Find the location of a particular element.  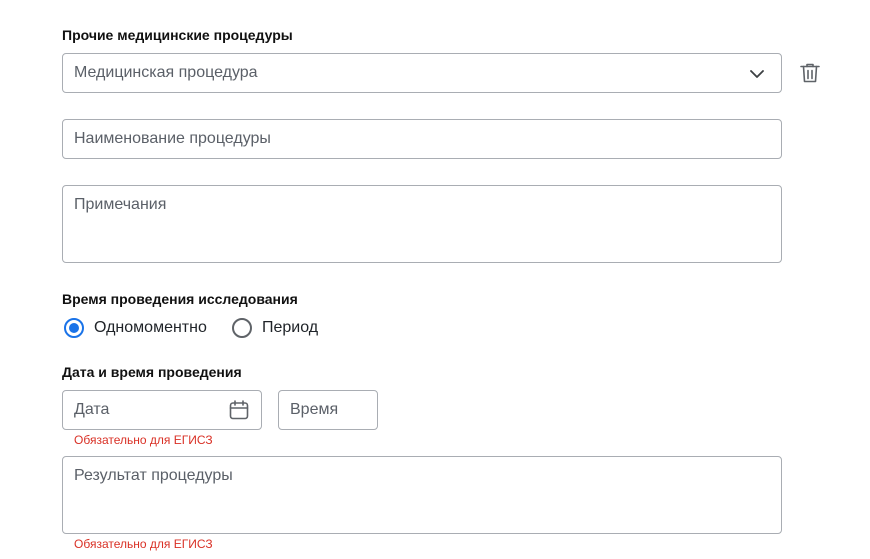

procedure-name-input: Наименование процедуры is located at coordinates (422, 139).